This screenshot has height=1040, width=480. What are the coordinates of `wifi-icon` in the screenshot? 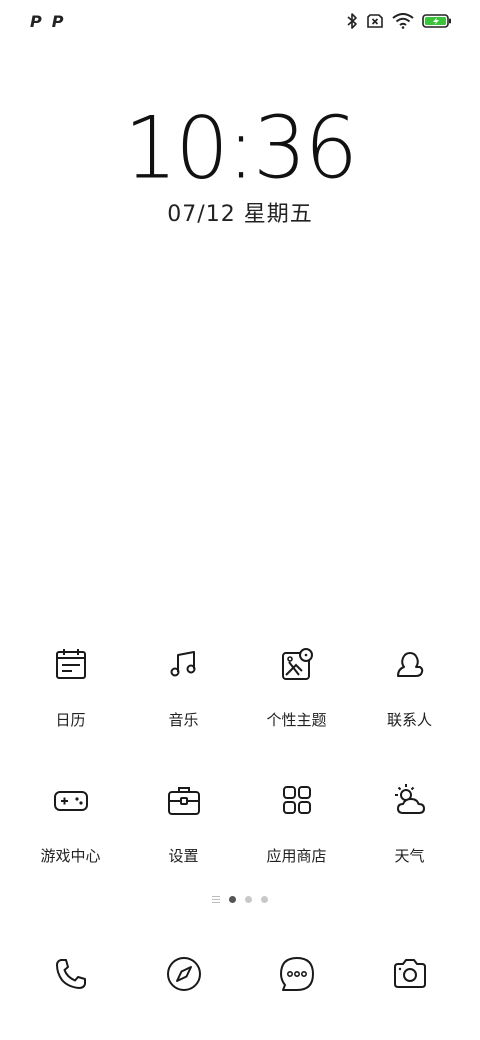 It's located at (403, 21).